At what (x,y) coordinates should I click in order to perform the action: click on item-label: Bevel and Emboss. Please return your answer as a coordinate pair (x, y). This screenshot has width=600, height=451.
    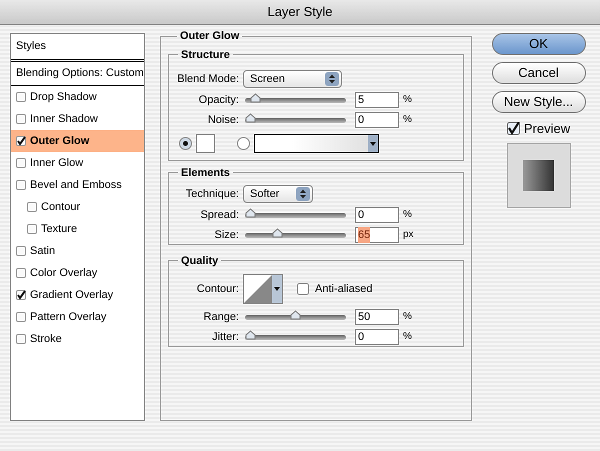
    Looking at the image, I should click on (76, 185).